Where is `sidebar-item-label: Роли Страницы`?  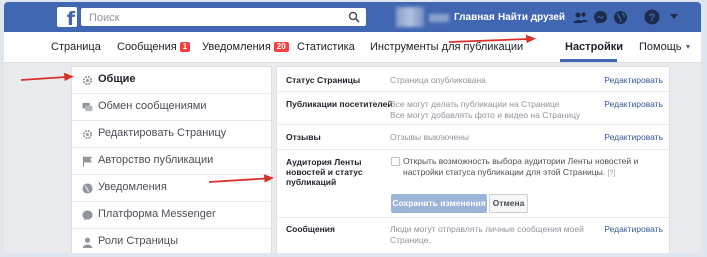 sidebar-item-label: Роли Страницы is located at coordinates (138, 241).